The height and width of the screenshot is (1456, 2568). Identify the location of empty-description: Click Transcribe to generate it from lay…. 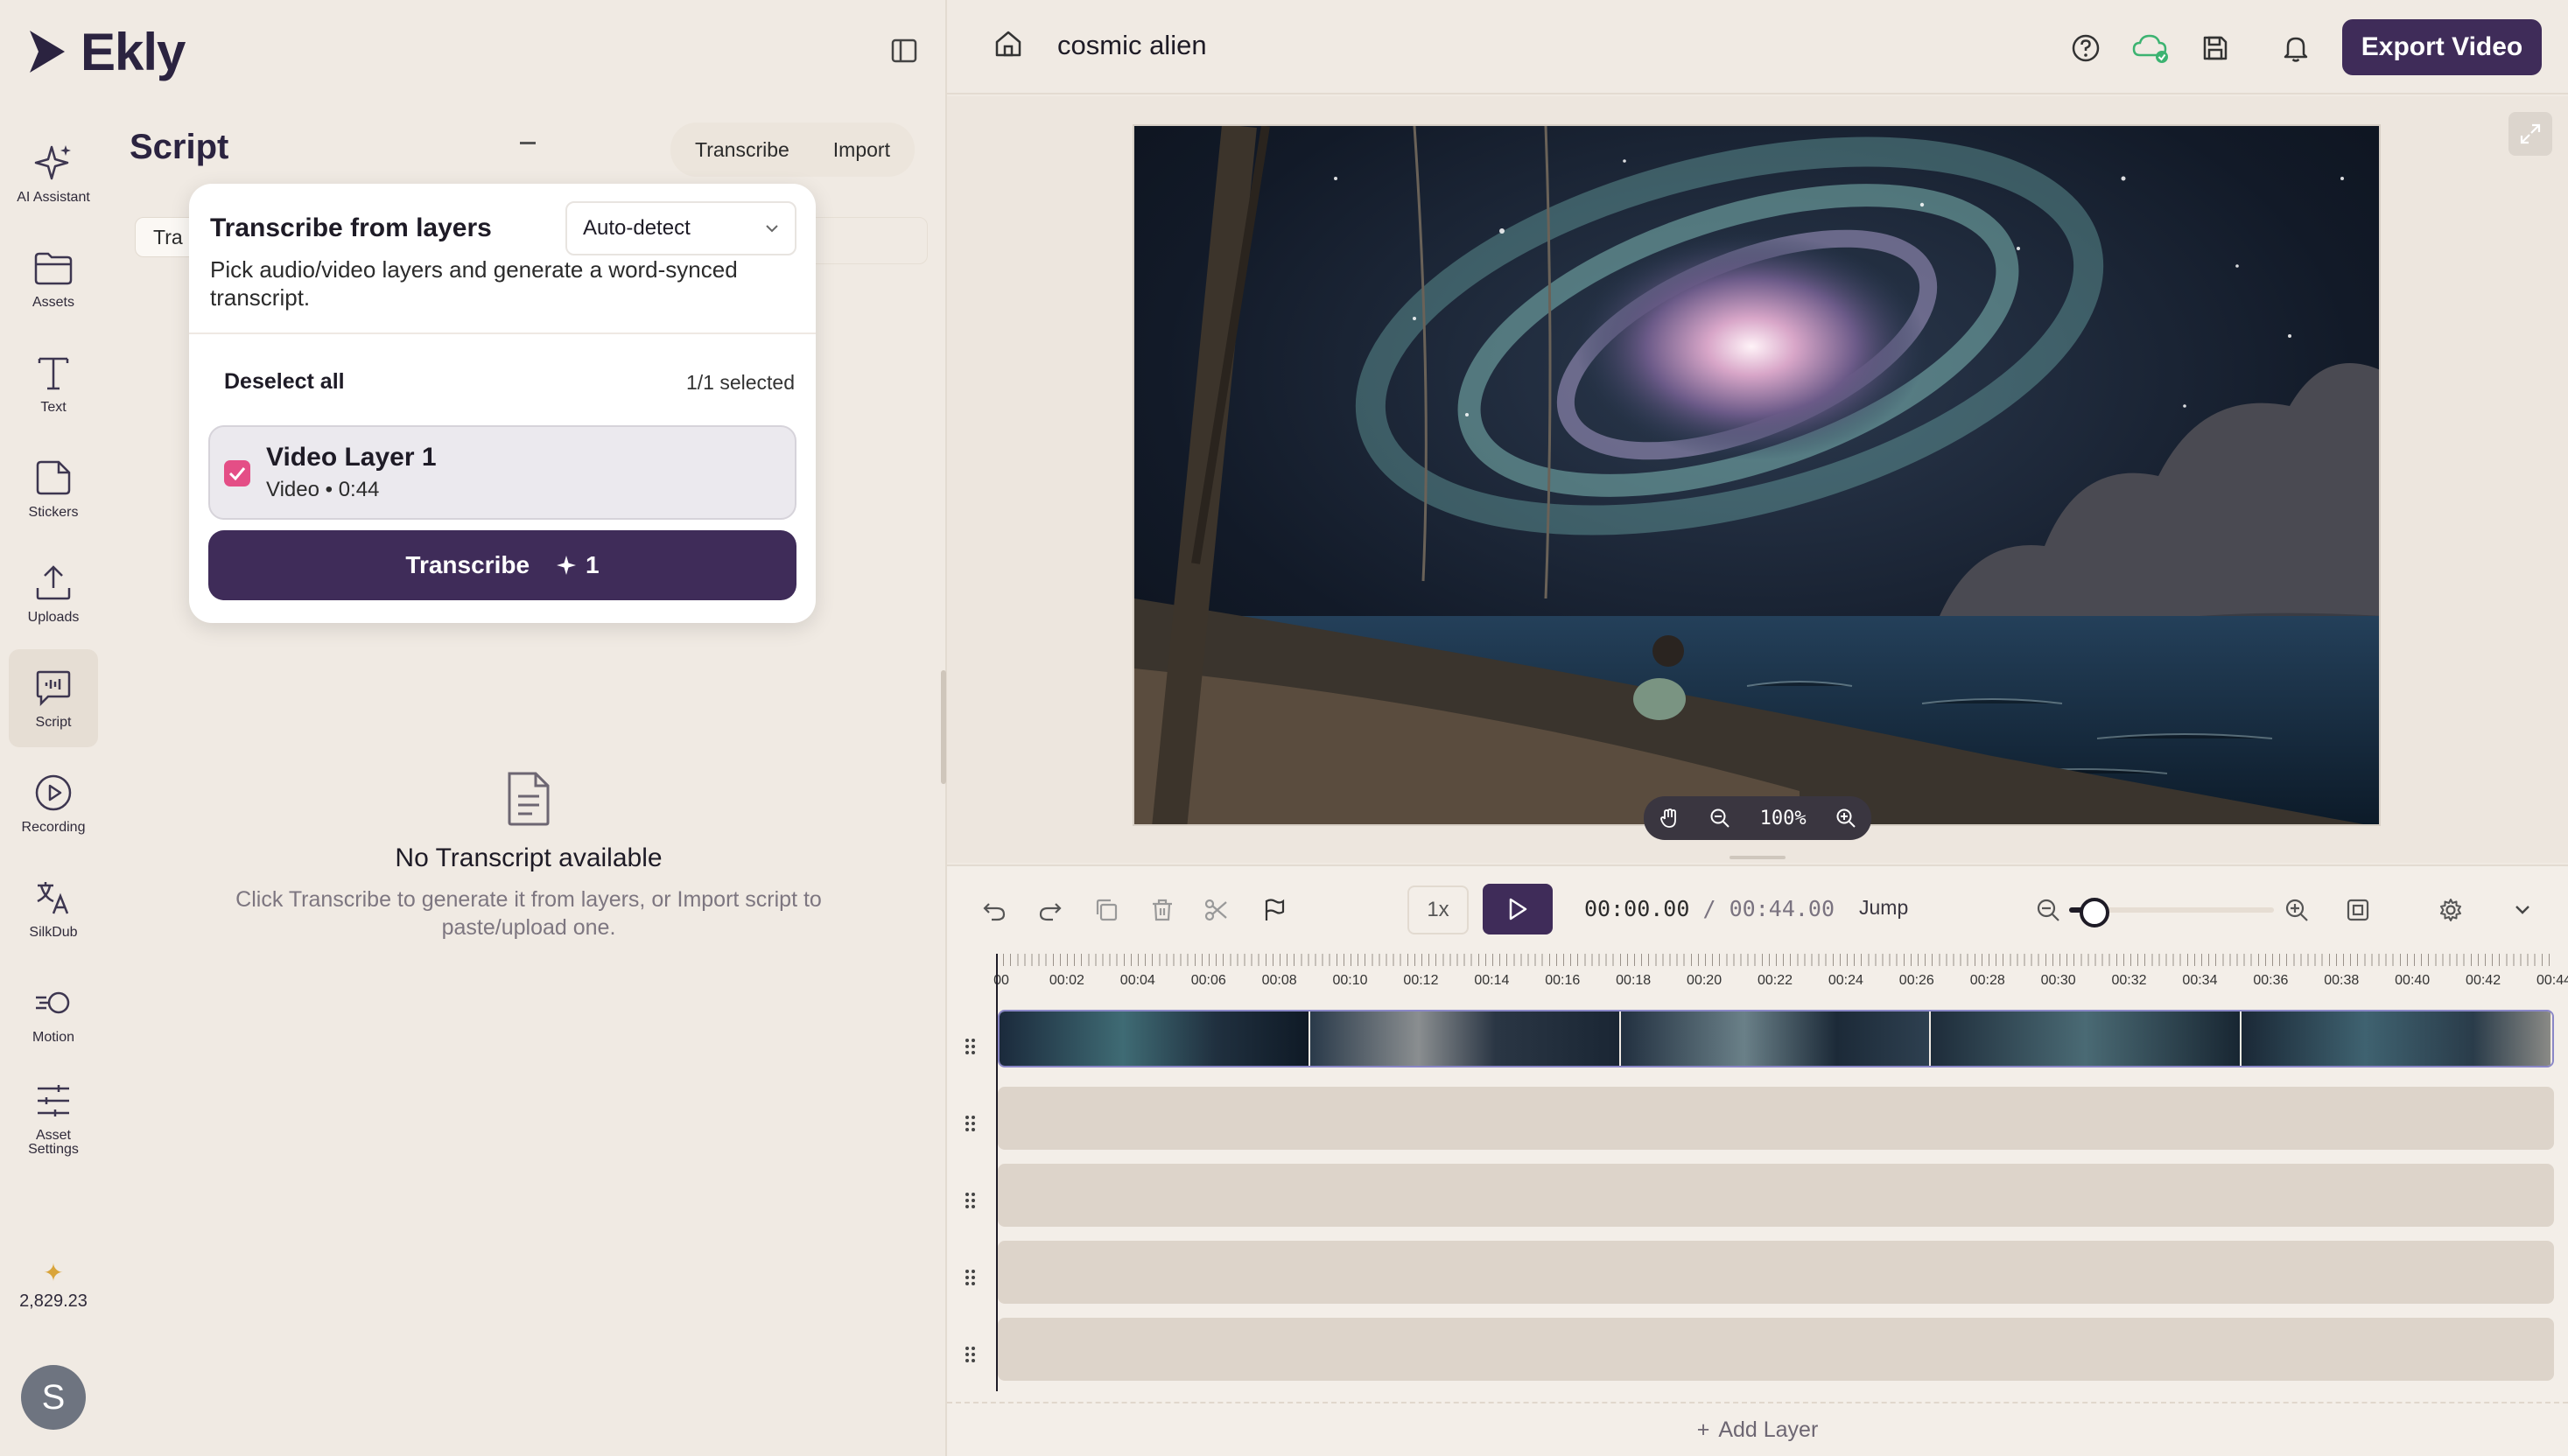
(528, 913).